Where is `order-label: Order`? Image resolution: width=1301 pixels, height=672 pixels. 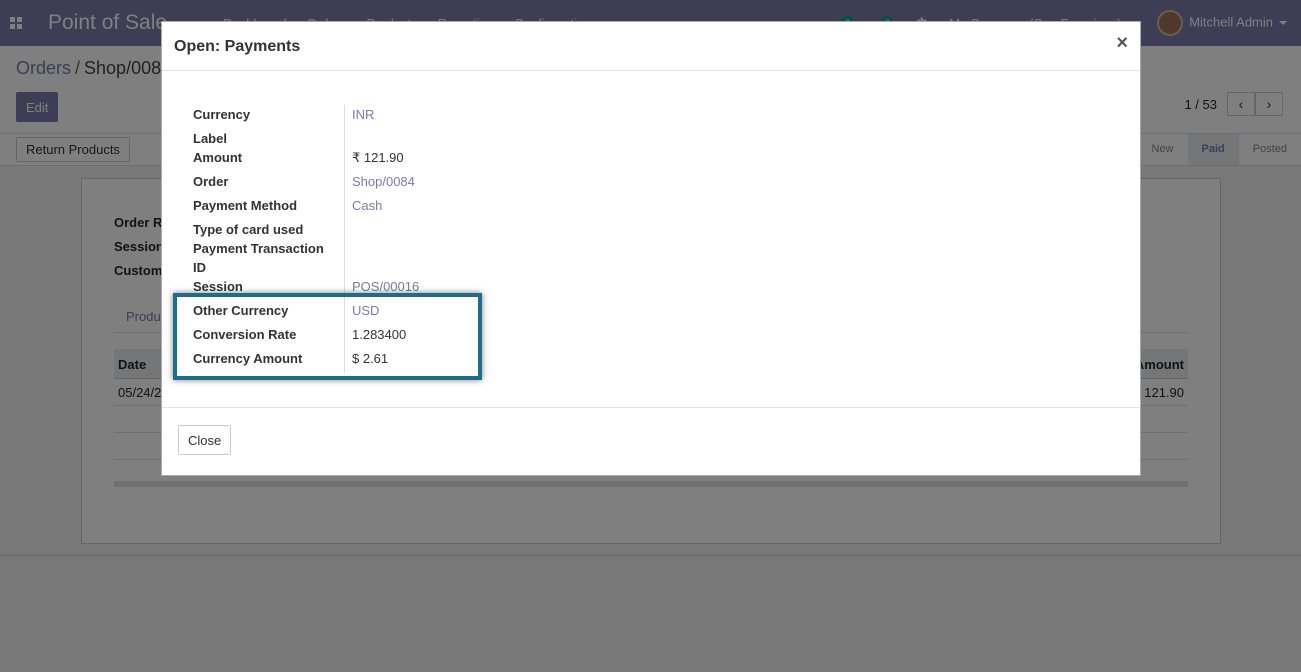
order-label: Order is located at coordinates (211, 181).